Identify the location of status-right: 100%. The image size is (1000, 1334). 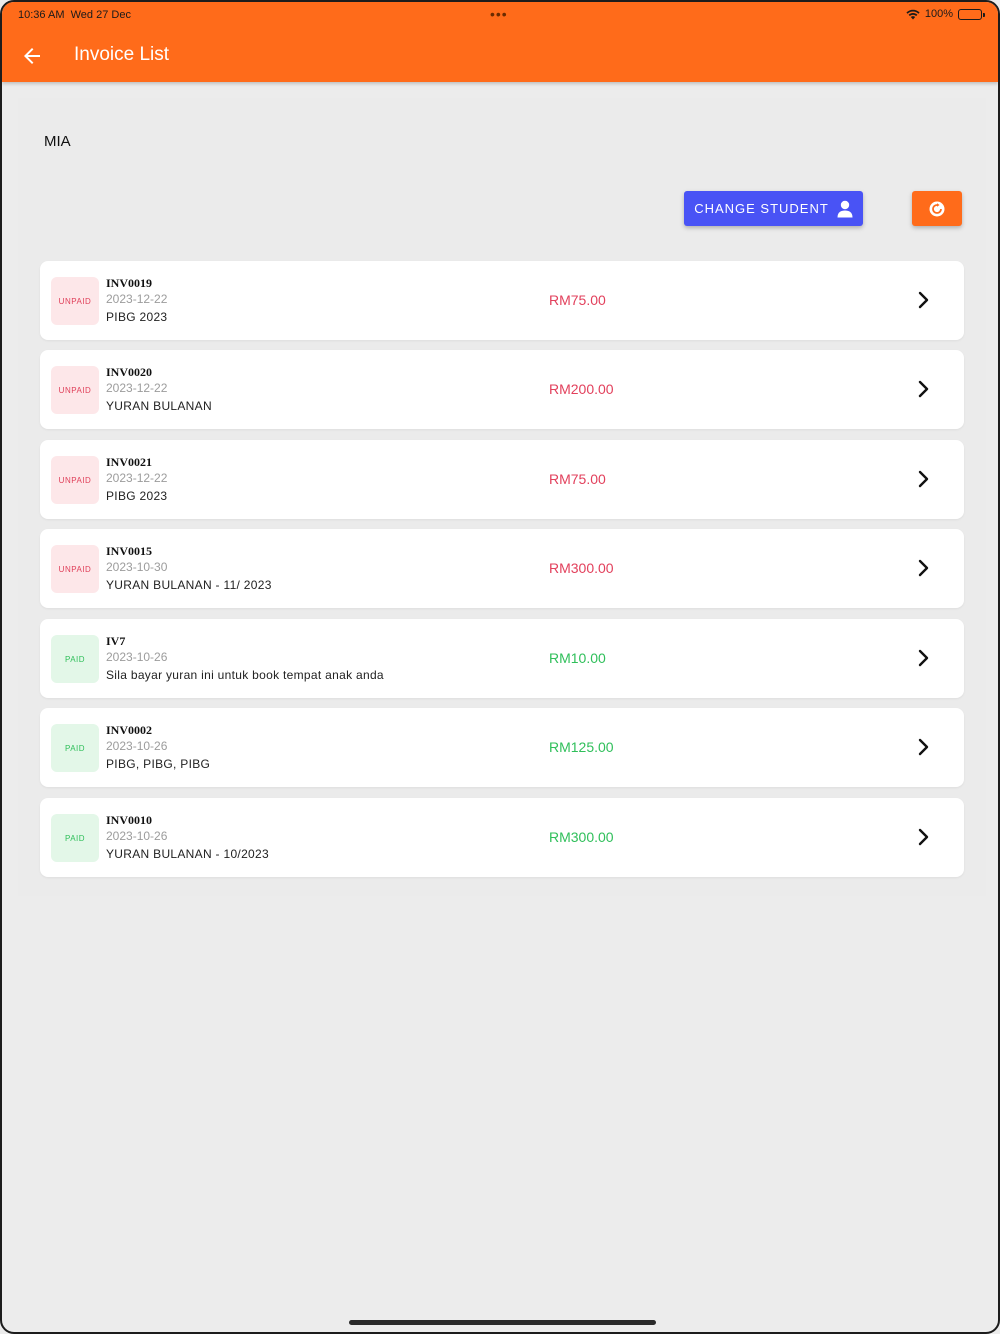
(945, 14).